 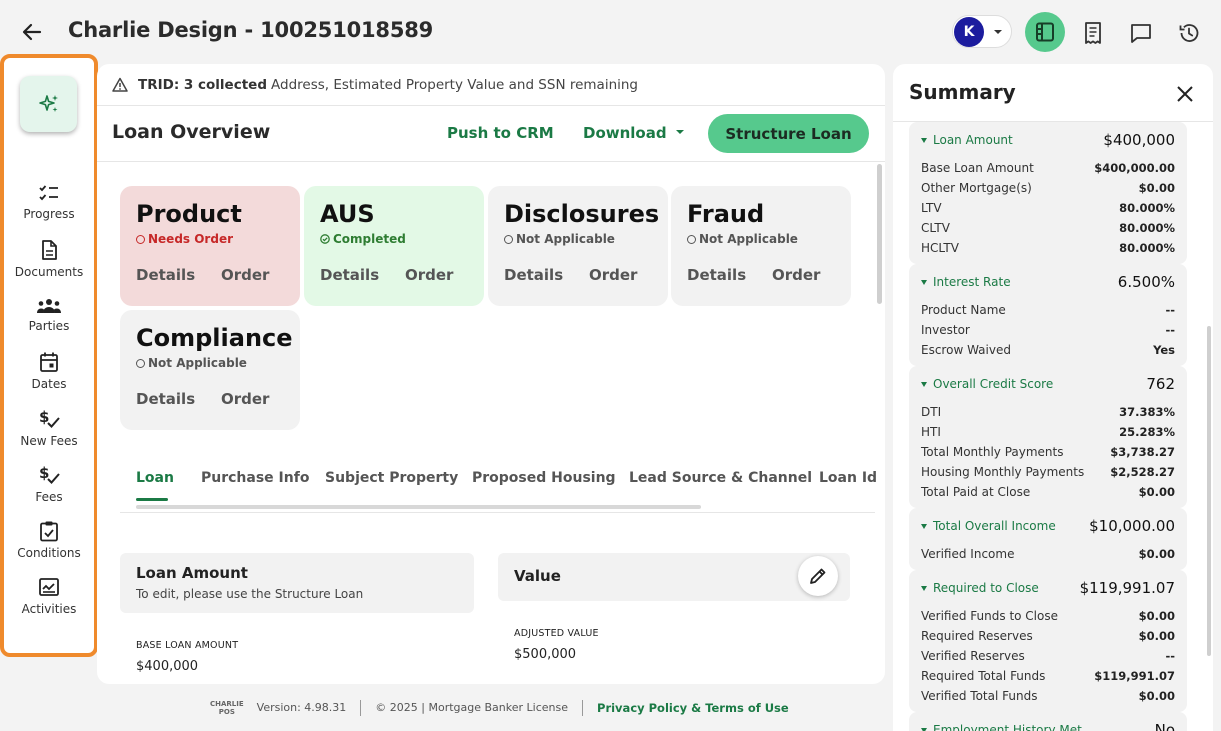 What do you see at coordinates (394, 246) in the screenshot?
I see `aus-card: AUS Completed Details Order` at bounding box center [394, 246].